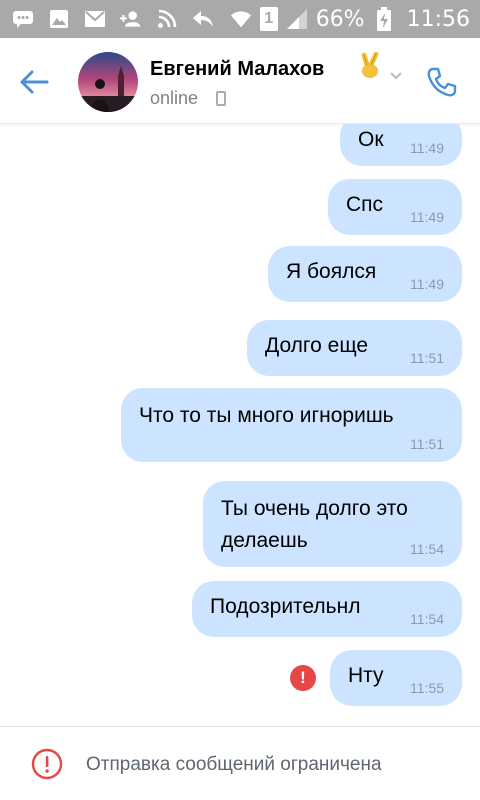  What do you see at coordinates (131, 19) in the screenshot?
I see `add-friend-icon` at bounding box center [131, 19].